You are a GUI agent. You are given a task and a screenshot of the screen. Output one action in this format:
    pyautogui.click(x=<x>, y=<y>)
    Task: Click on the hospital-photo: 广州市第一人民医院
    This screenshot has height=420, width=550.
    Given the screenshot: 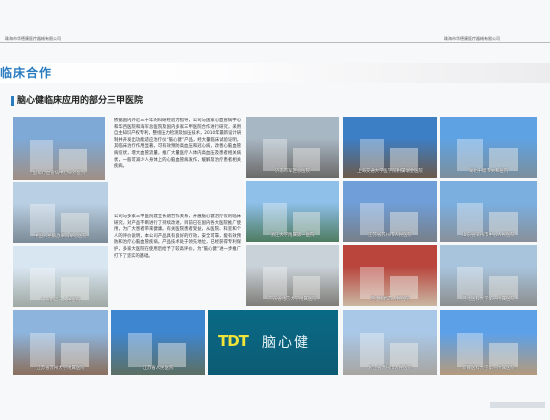 What is the action you would take?
    pyautogui.click(x=60, y=276)
    